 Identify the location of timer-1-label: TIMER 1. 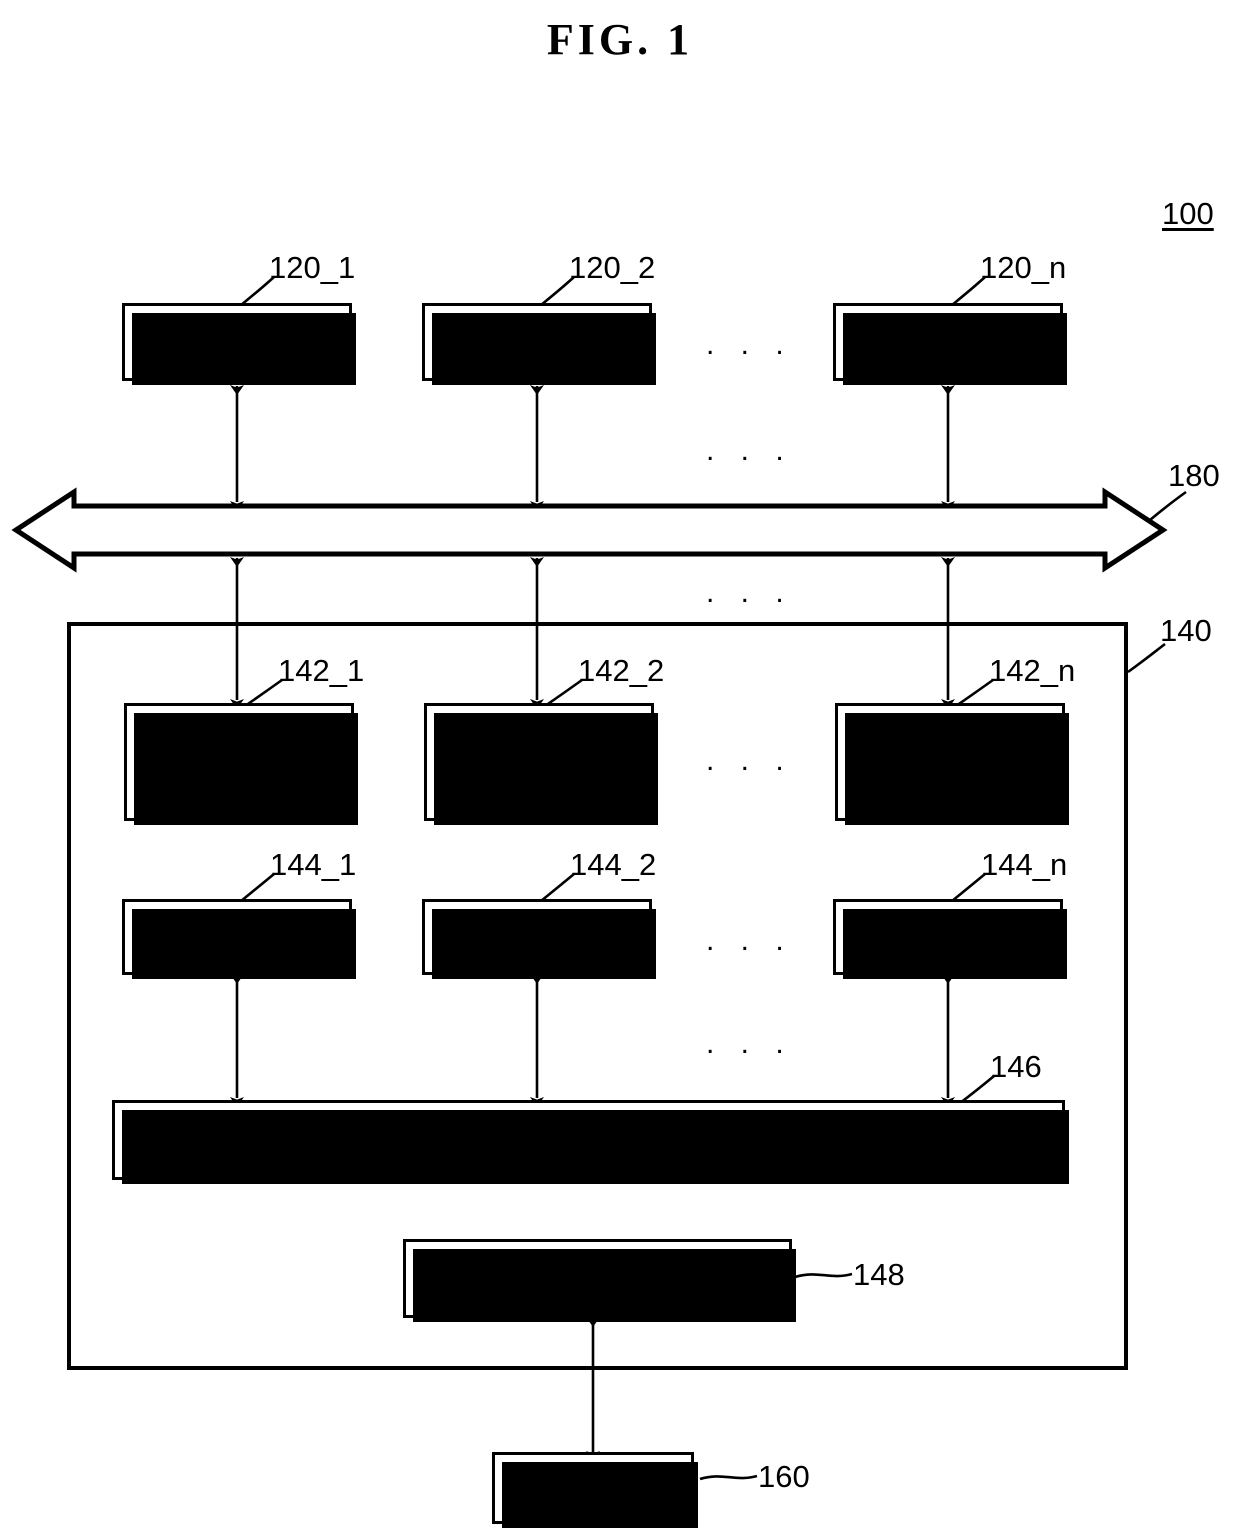
(237, 937).